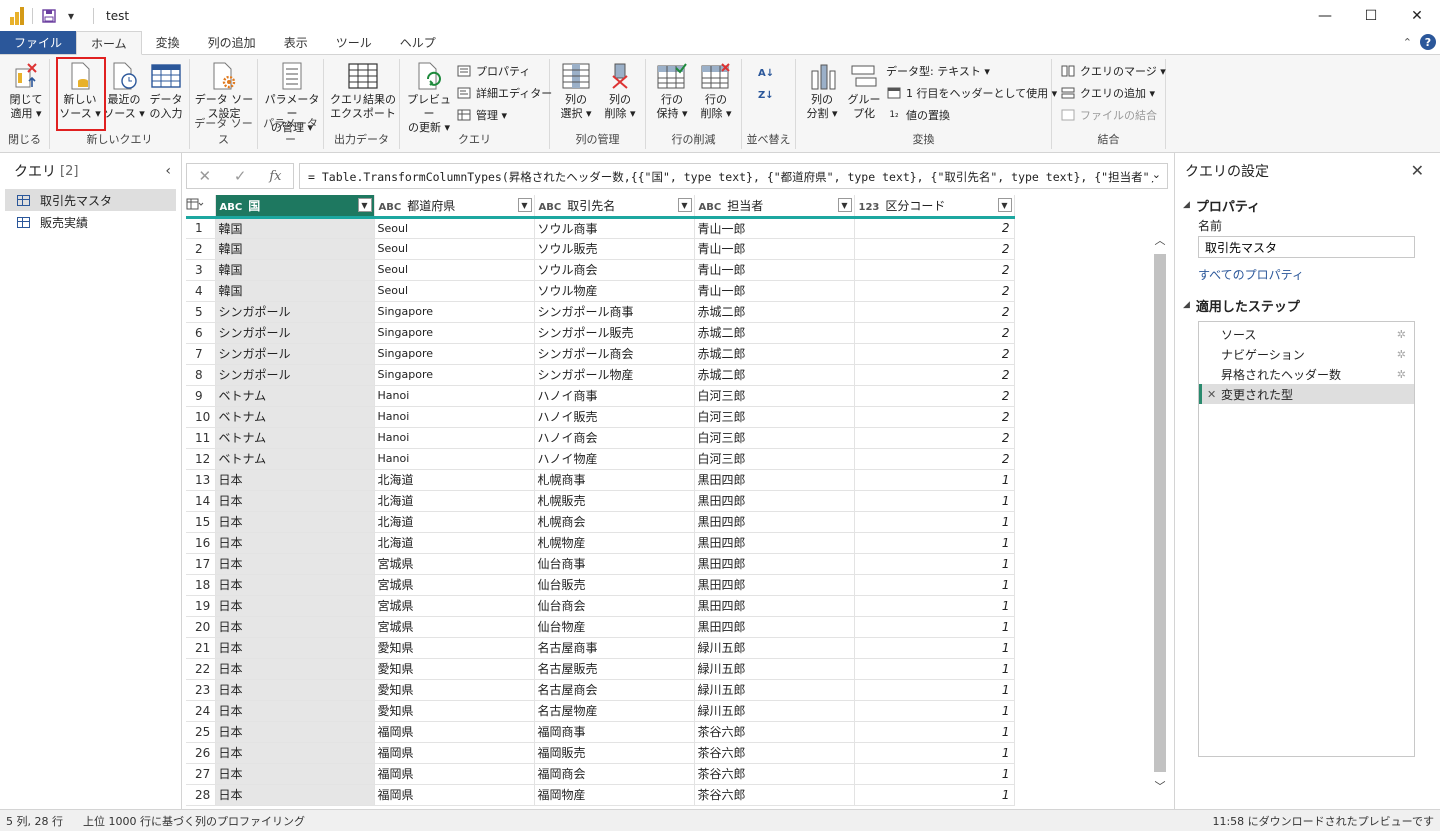 This screenshot has width=1440, height=831. What do you see at coordinates (716, 96) in the screenshot?
I see `remove-rows-button: 行の 削除 ▾` at bounding box center [716, 96].